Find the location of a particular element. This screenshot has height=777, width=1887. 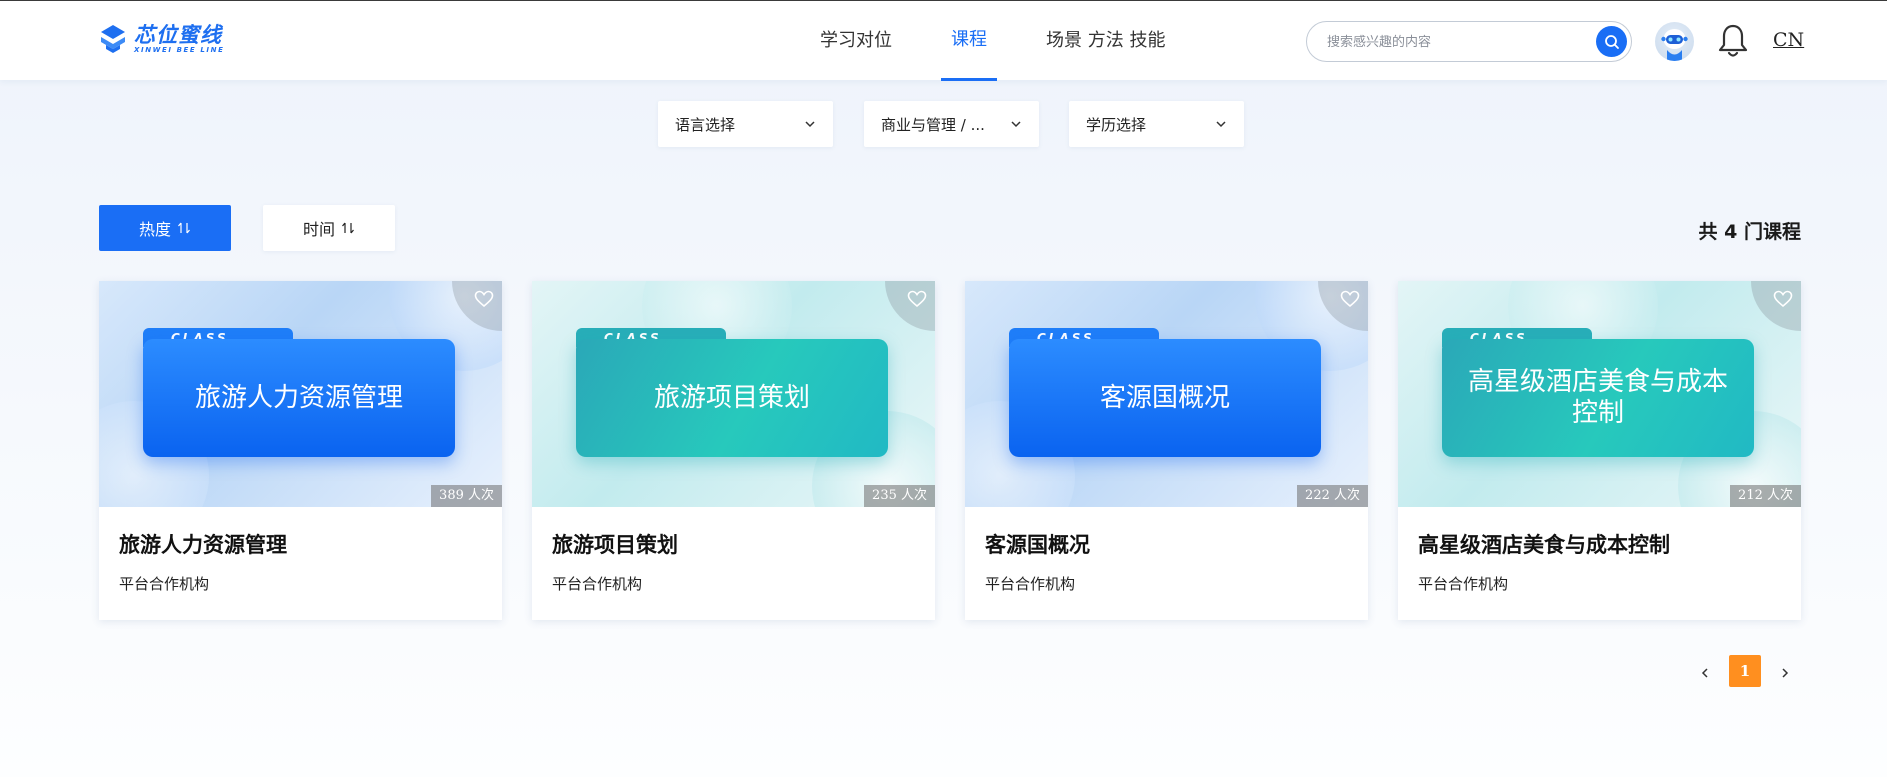

sort-time-label: 时间 is located at coordinates (318, 229).